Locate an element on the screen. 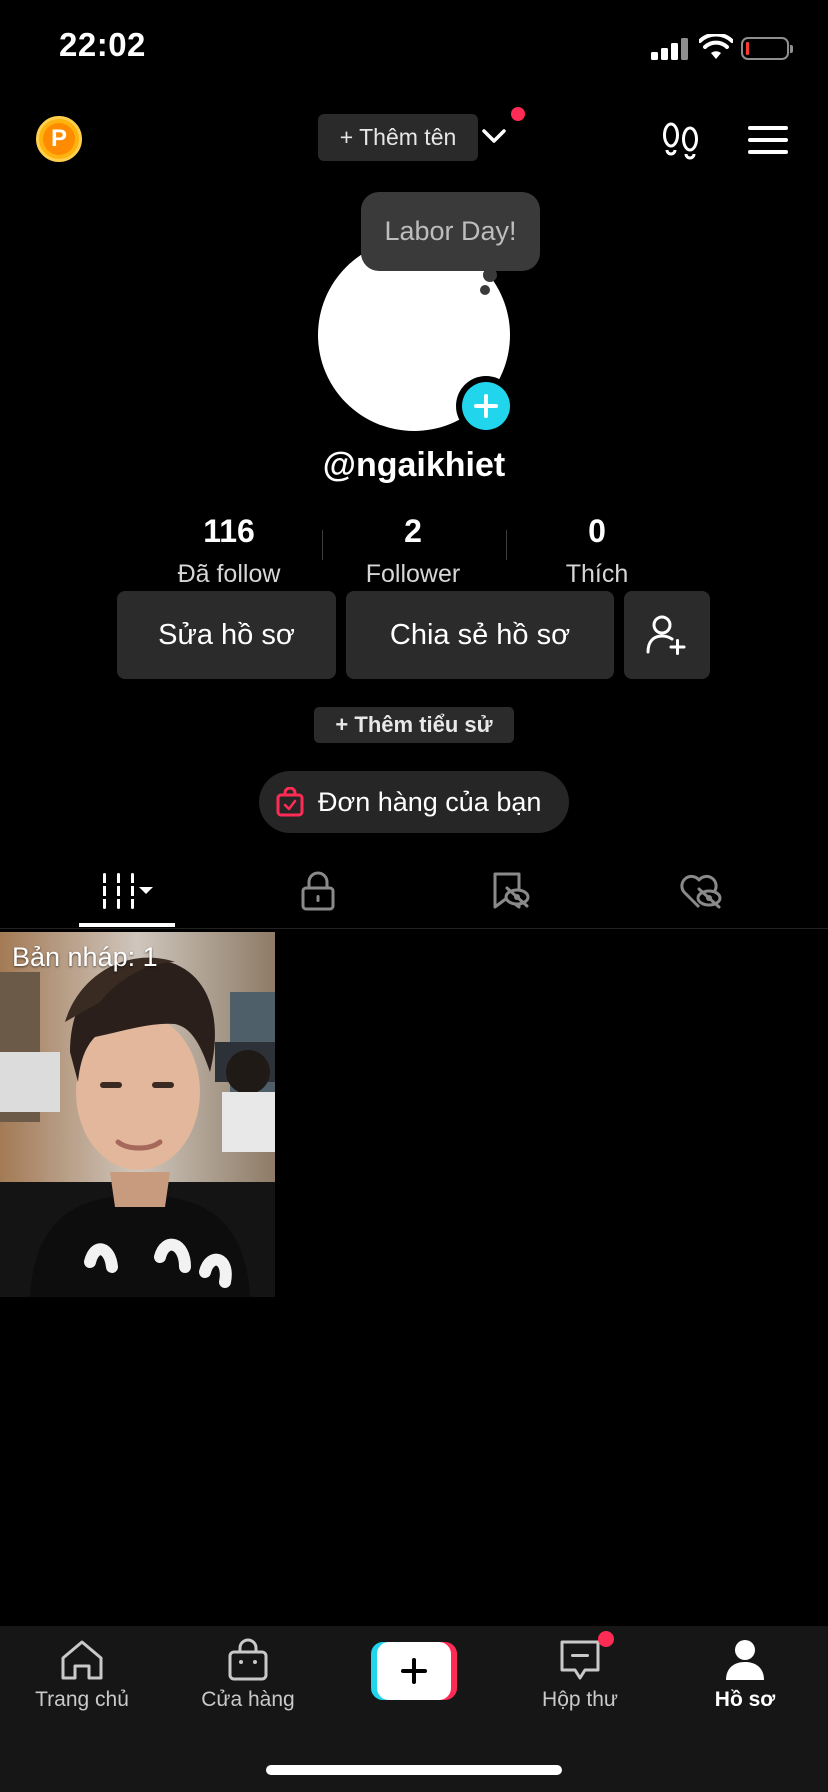 Image resolution: width=828 pixels, height=1792 pixels. profile-icon is located at coordinates (745, 1660).